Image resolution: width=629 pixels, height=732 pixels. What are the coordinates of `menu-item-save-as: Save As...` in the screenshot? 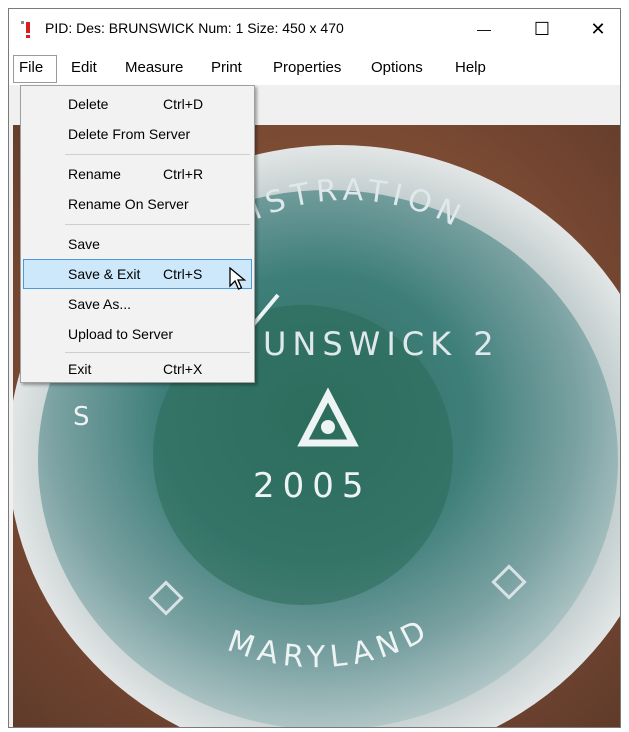 It's located at (137, 304).